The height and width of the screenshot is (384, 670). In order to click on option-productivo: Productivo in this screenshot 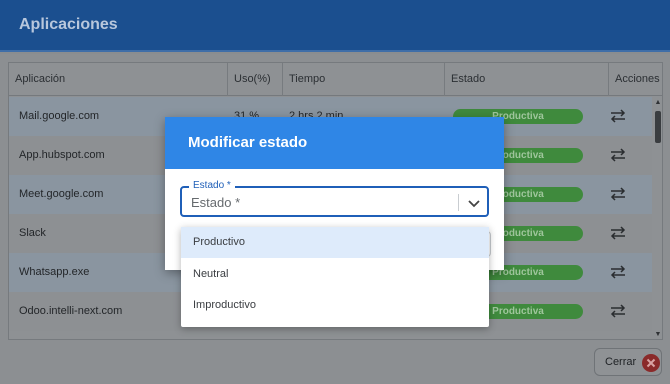, I will do `click(335, 242)`.